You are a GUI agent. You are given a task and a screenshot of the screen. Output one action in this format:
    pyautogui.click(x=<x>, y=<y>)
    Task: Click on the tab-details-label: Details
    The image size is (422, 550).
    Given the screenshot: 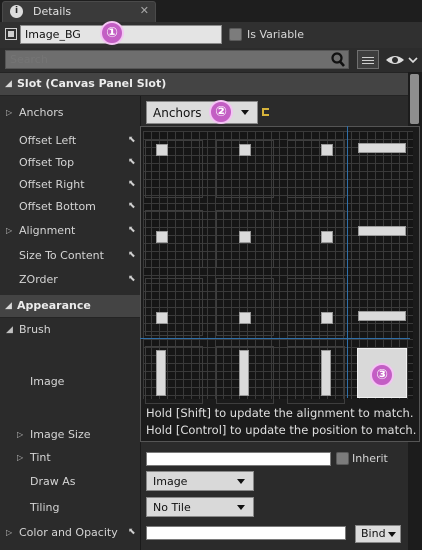 What is the action you would take?
    pyautogui.click(x=52, y=11)
    